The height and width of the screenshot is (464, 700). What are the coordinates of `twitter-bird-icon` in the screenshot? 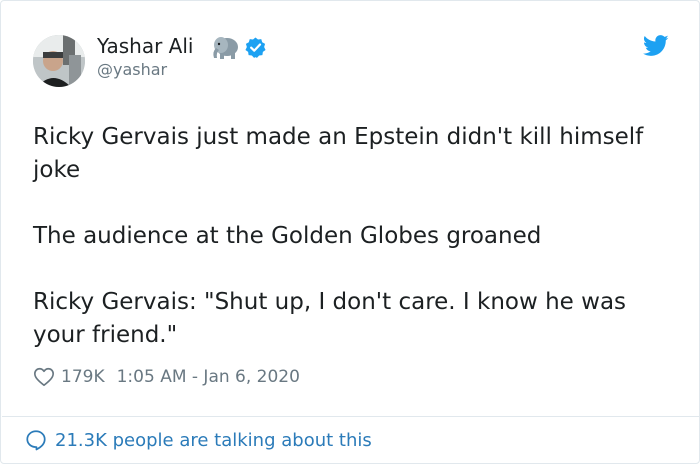 It's located at (656, 46).